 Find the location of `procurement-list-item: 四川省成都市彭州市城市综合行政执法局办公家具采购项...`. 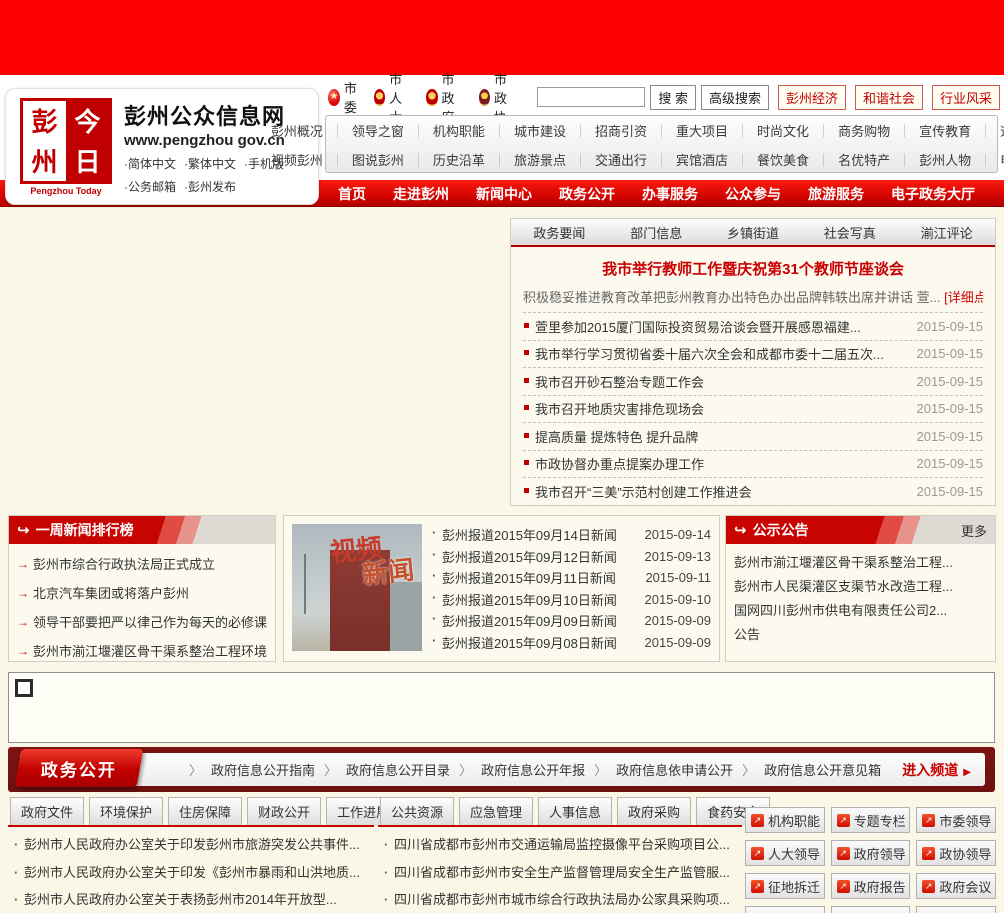

procurement-list-item: 四川省成都市彭州市城市综合行政执法局办公家具采购项... is located at coordinates (560, 899).